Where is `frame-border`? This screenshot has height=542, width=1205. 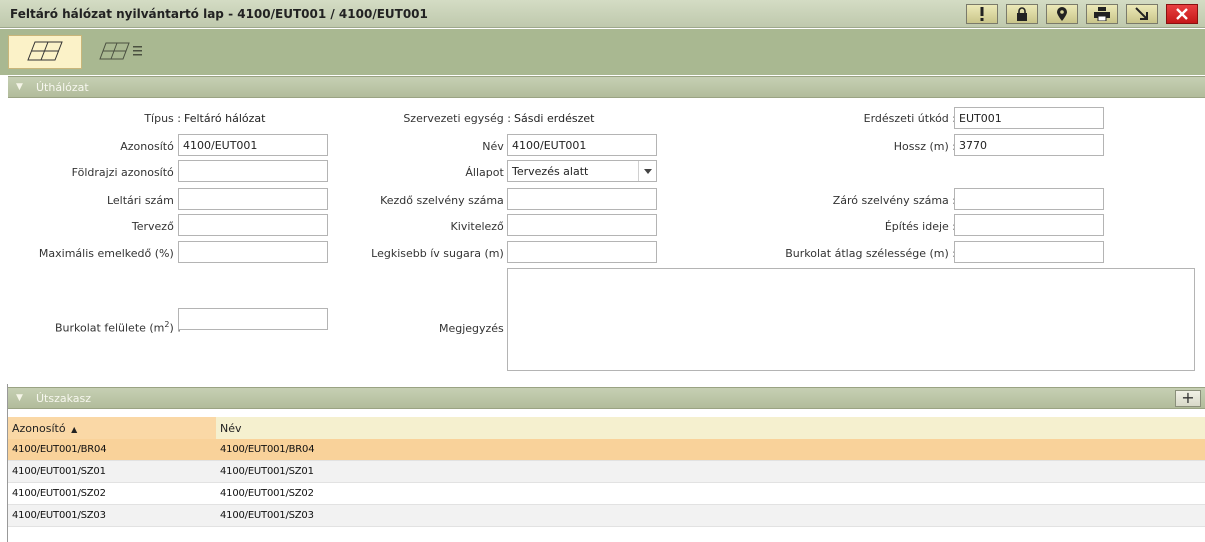 frame-border is located at coordinates (7, 463).